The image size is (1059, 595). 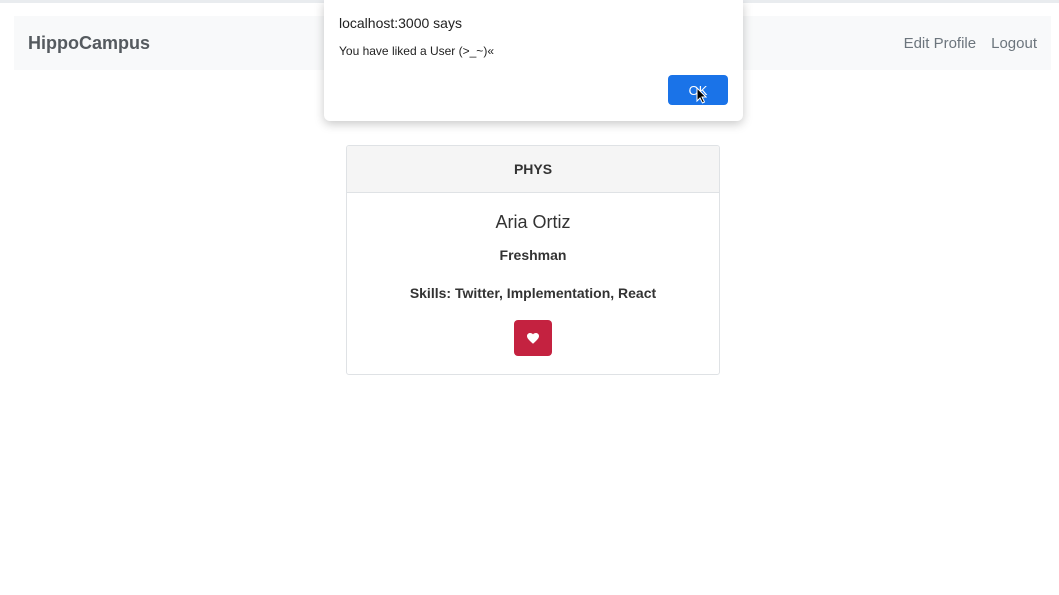 I want to click on edit-profile-link: Edit Profile, so click(x=940, y=43).